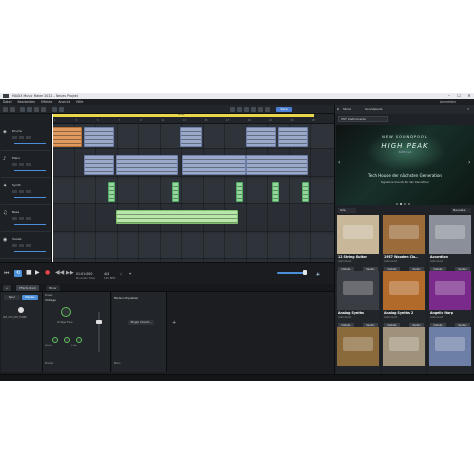 The width and height of the screenshot is (474, 474). I want to click on view-icon, so click(253, 109).